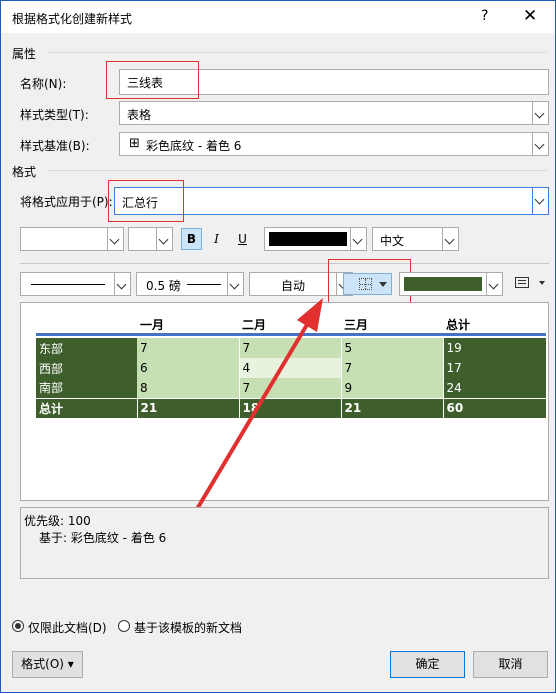 The height and width of the screenshot is (694, 556). I want to click on priority-text: 优先级: 100, so click(57, 521).